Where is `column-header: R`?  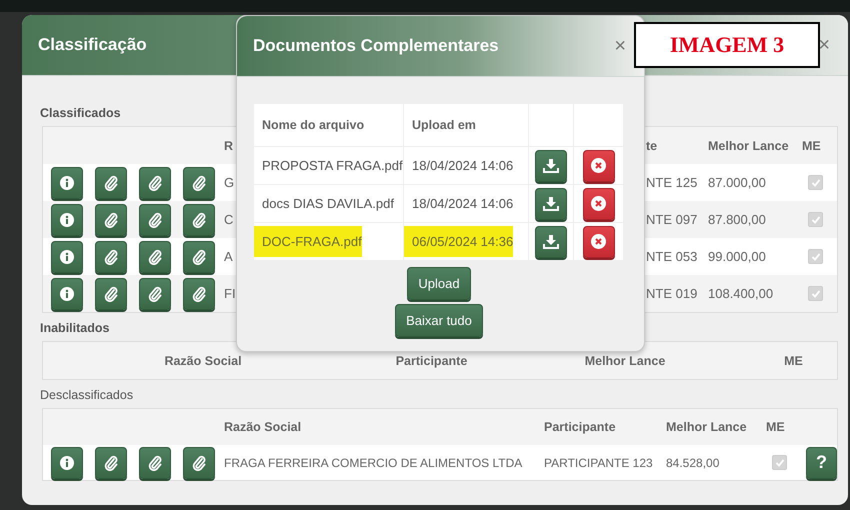
column-header: R is located at coordinates (229, 145).